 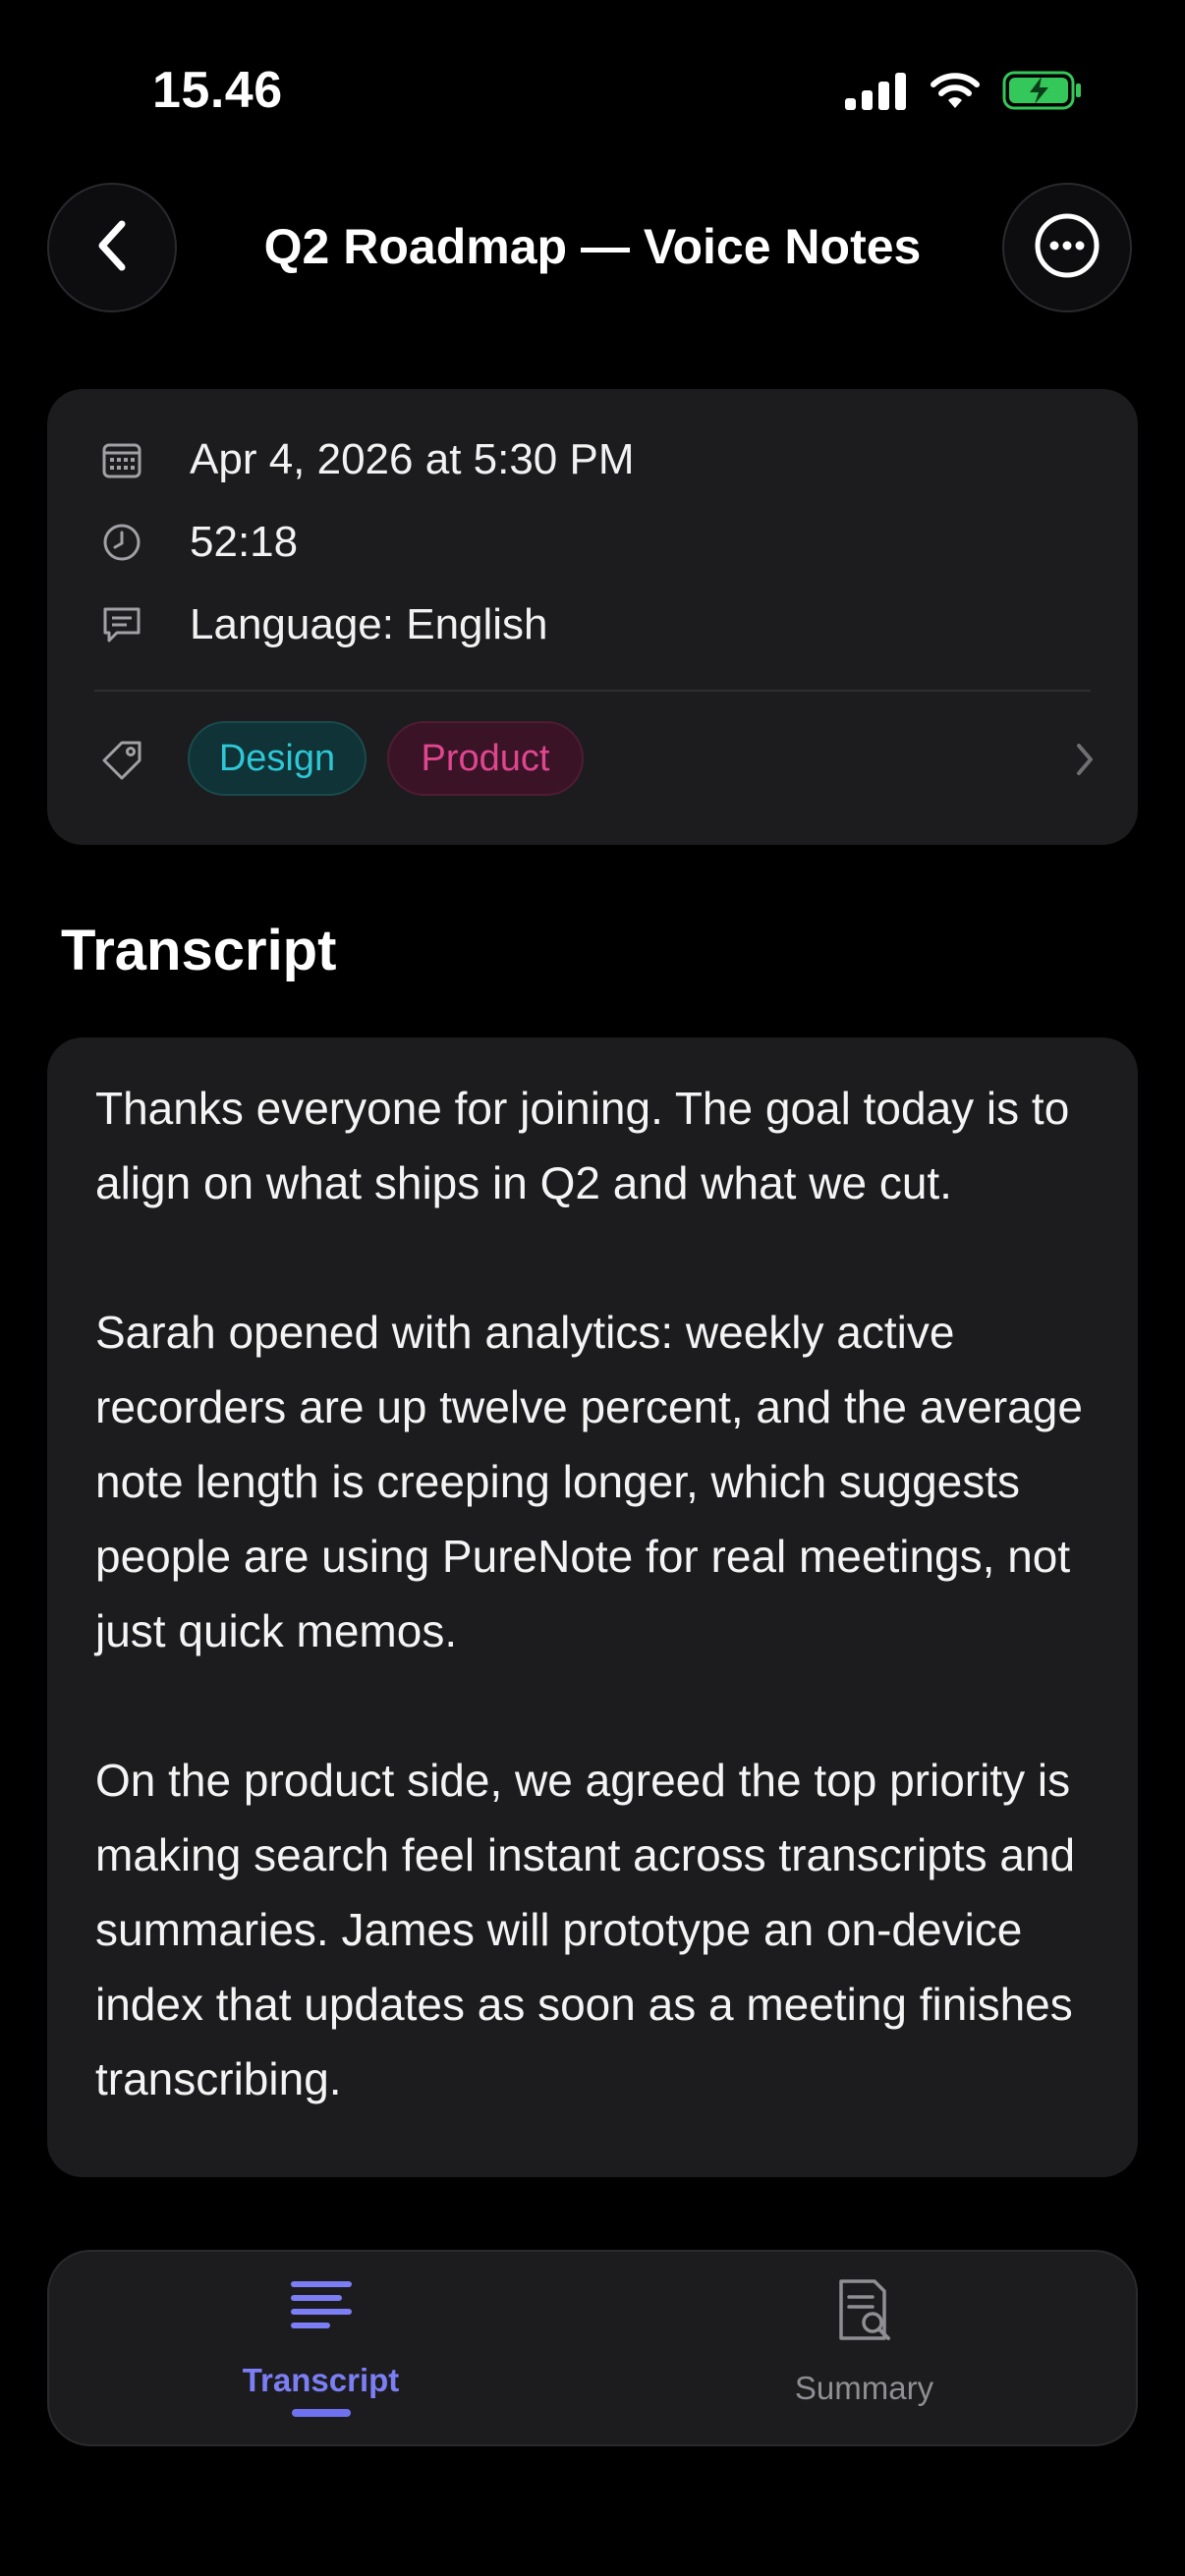 I want to click on date-row: Apr 4, 2026 at 5:30 PM, so click(x=592, y=459).